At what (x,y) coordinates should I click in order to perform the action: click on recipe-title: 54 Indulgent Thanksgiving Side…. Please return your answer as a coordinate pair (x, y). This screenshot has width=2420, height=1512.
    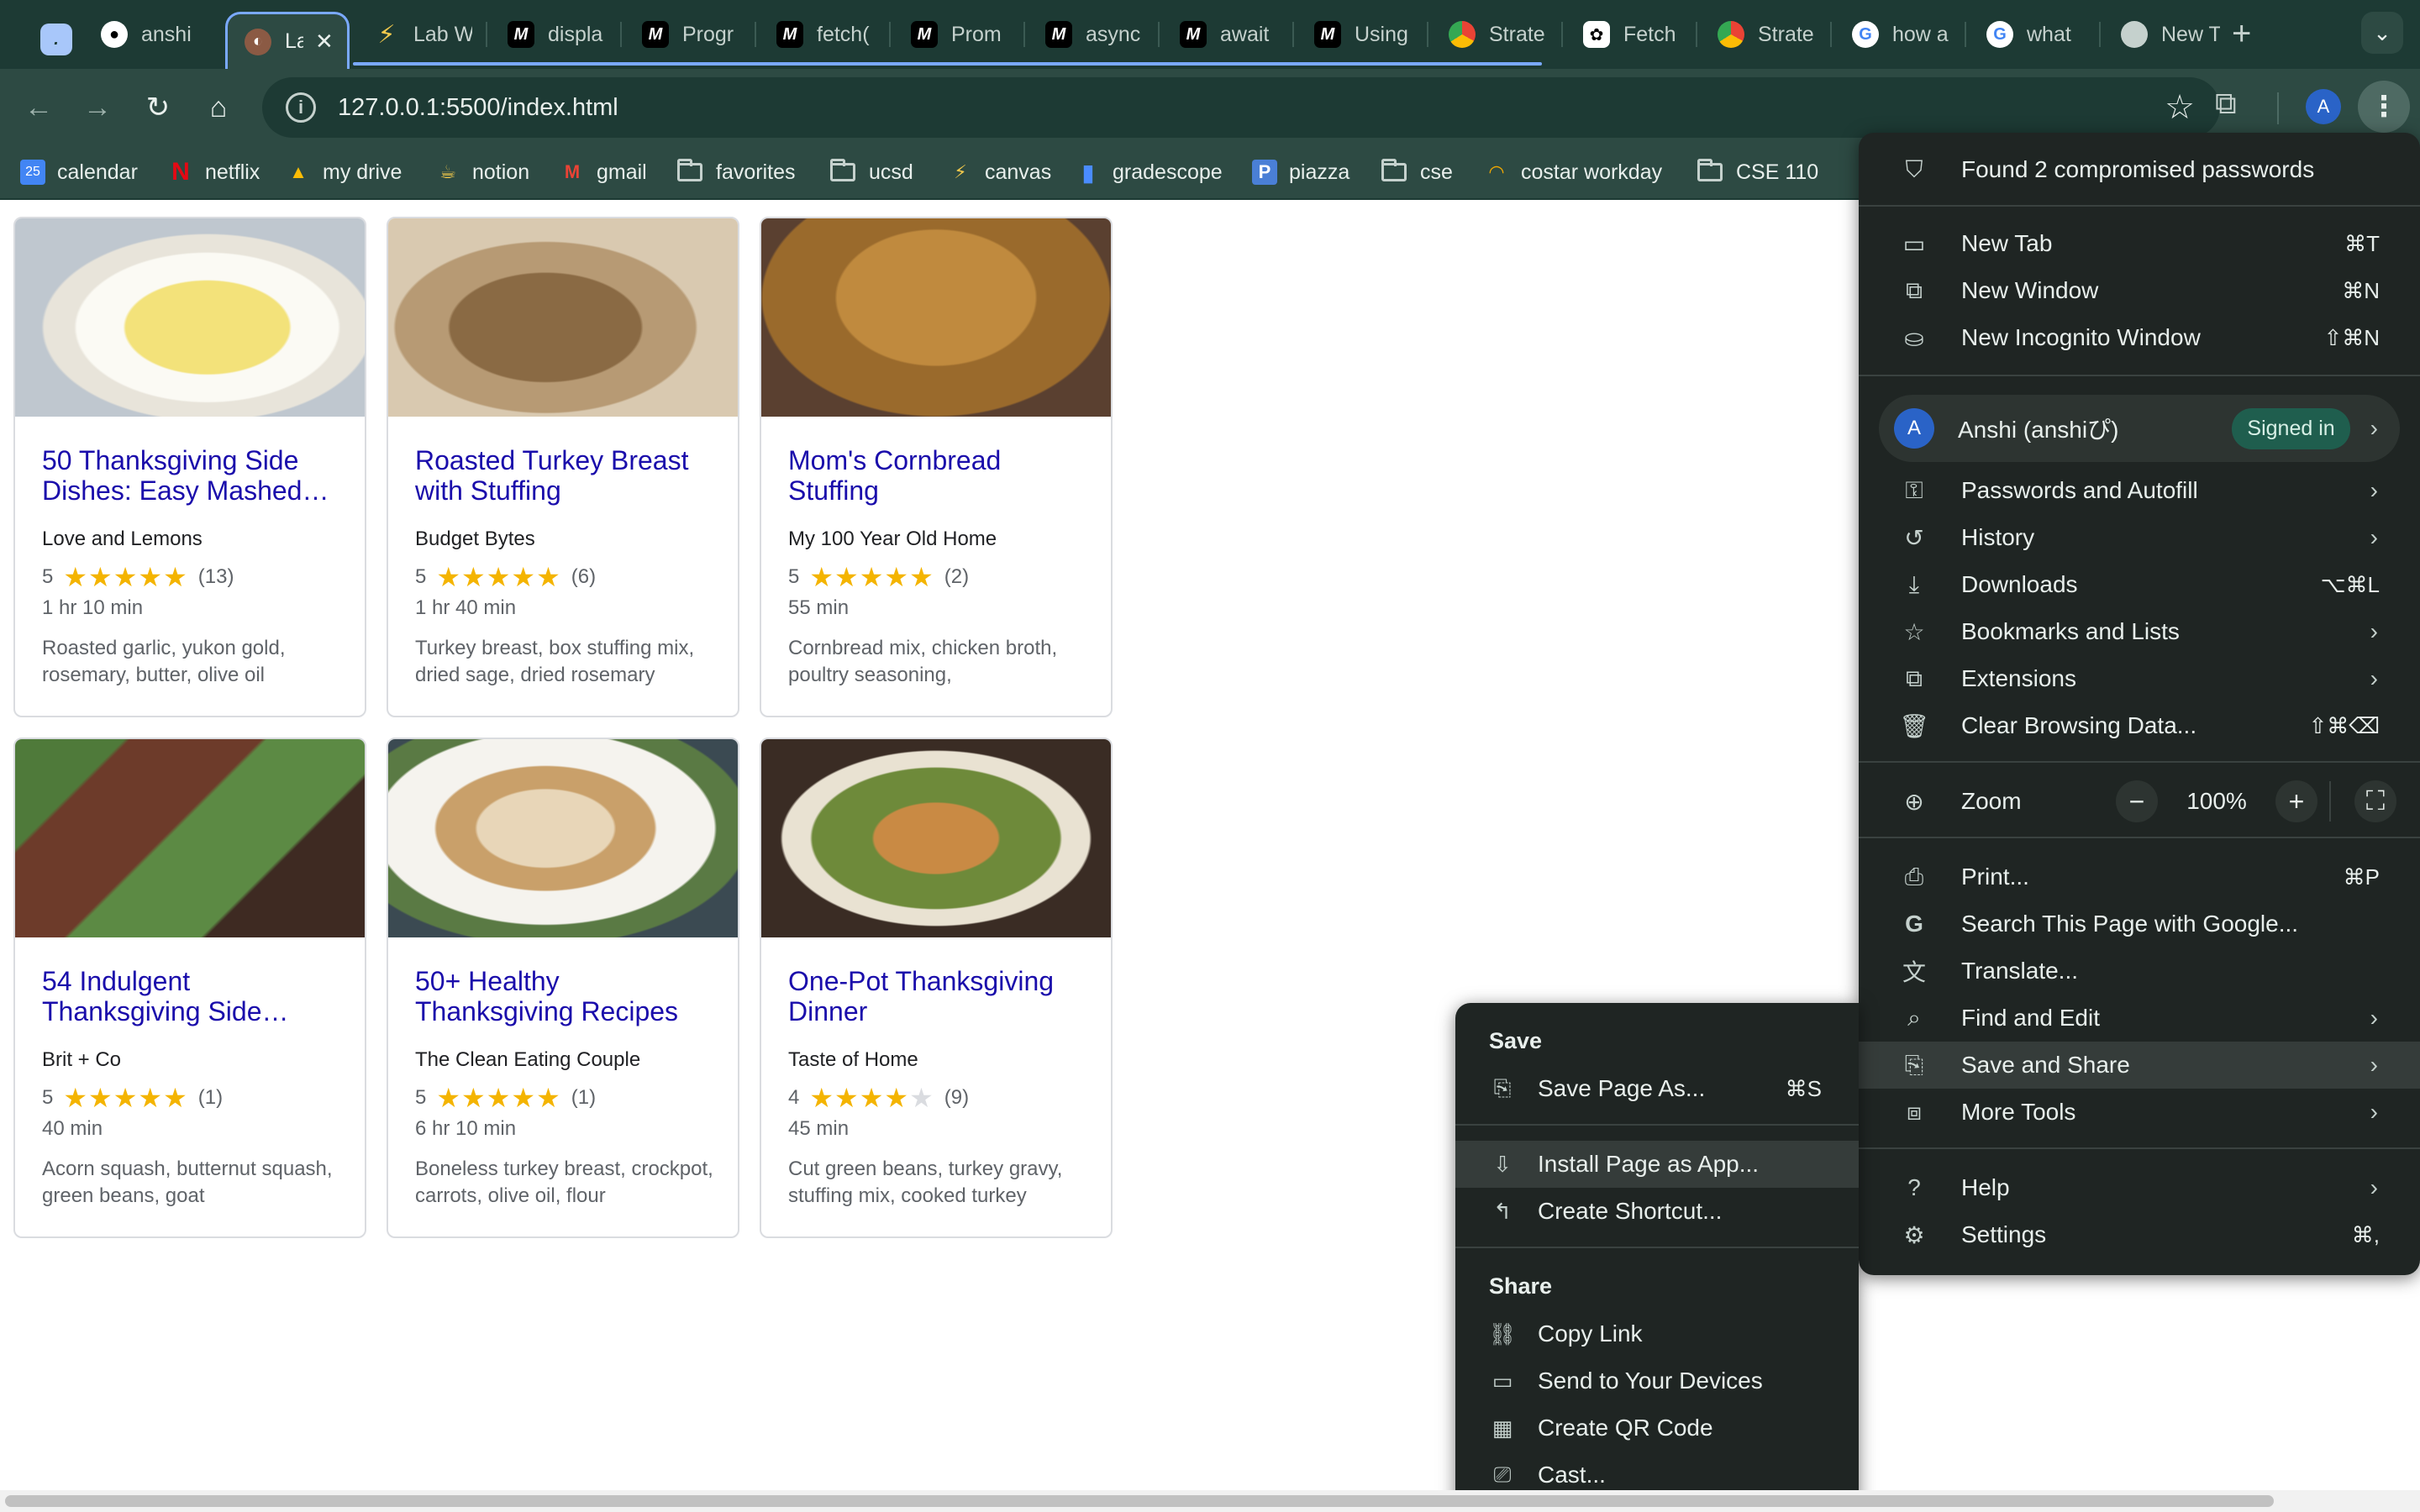
    Looking at the image, I should click on (193, 996).